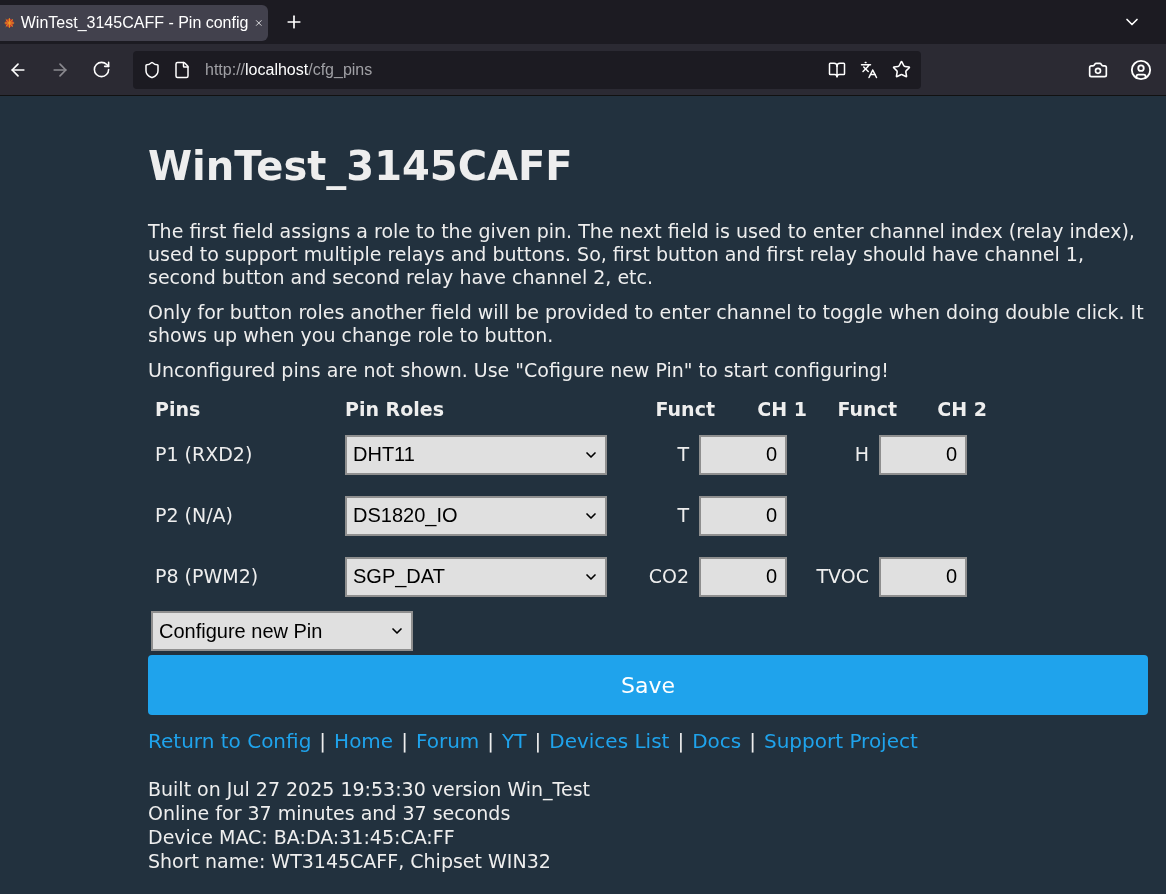  Describe the element at coordinates (519, 370) in the screenshot. I see `description-text: Unconfigured pins are not shown. Use "Cofigure new Pin" to start configuring!` at that location.